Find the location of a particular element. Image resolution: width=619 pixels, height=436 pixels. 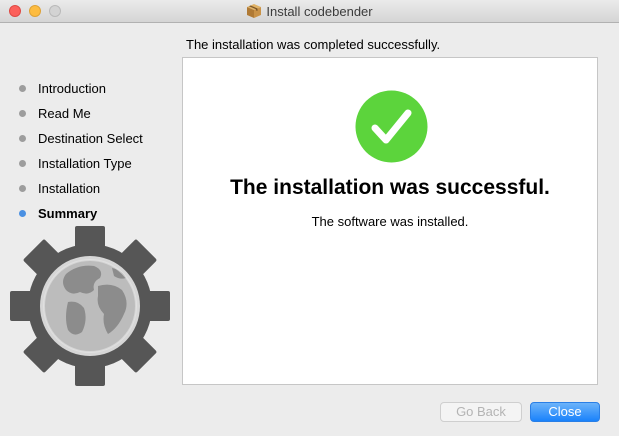

step-destination-select: Destination Select is located at coordinates (90, 138).